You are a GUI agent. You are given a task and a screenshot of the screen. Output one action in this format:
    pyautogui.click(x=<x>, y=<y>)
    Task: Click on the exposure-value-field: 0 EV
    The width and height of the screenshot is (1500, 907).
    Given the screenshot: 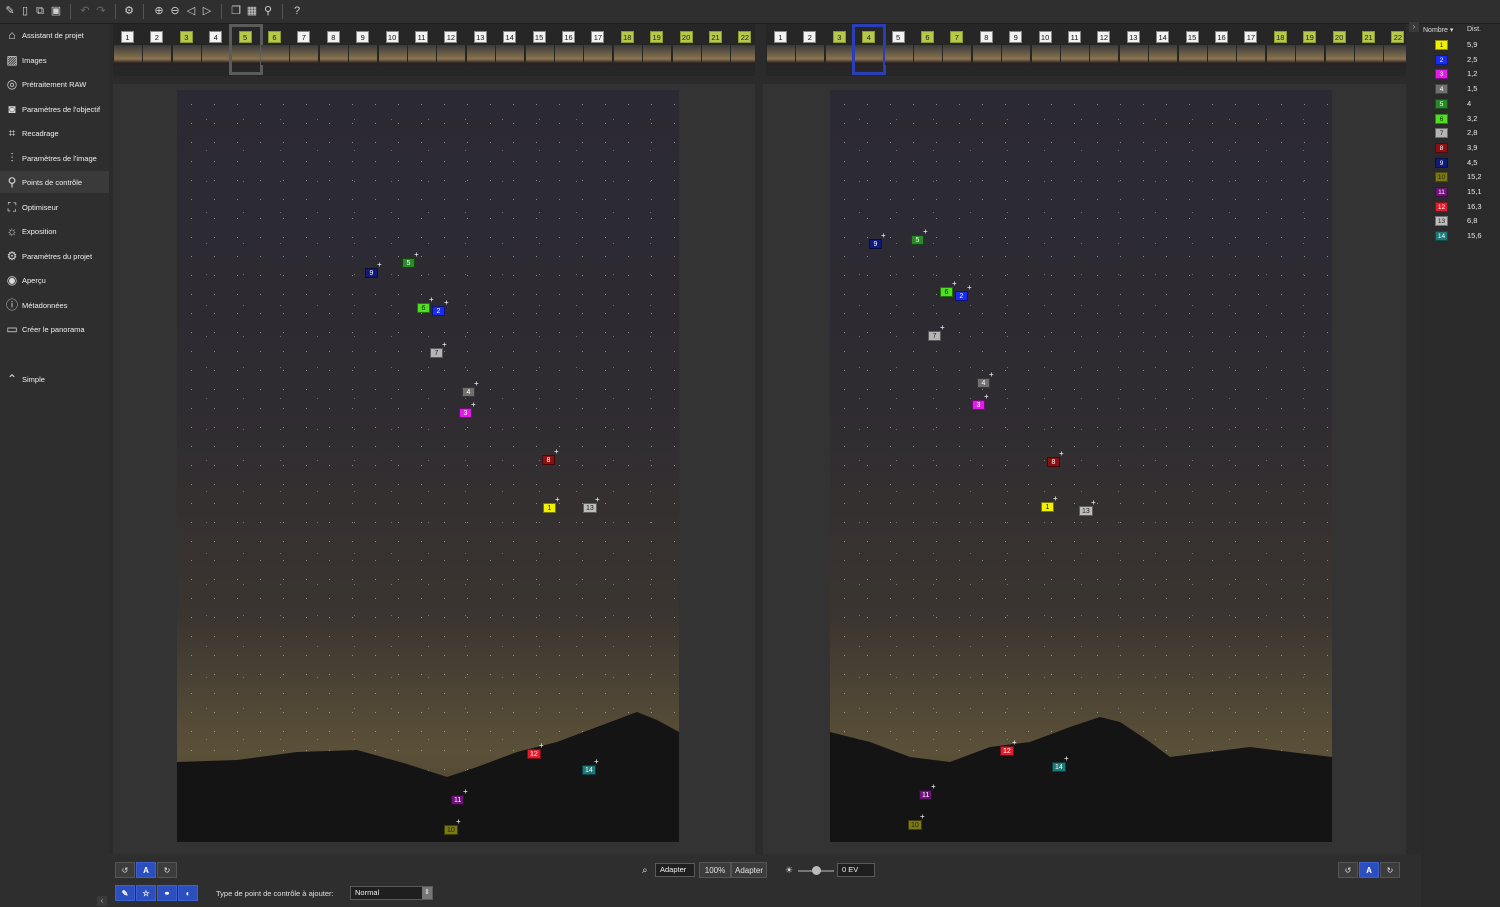 What is the action you would take?
    pyautogui.click(x=856, y=870)
    